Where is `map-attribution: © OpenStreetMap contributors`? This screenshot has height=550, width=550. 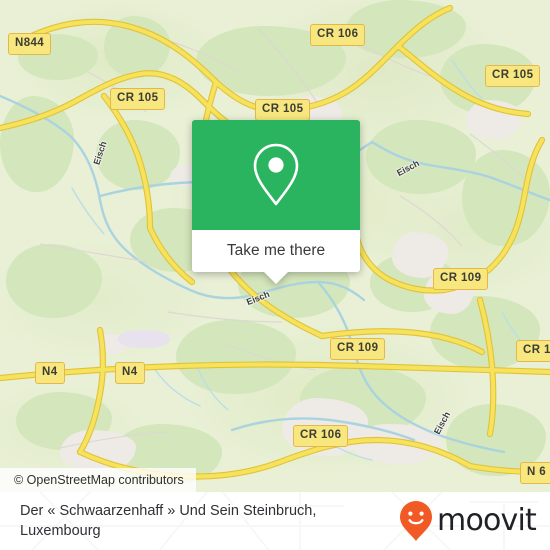 map-attribution: © OpenStreetMap contributors is located at coordinates (98, 480).